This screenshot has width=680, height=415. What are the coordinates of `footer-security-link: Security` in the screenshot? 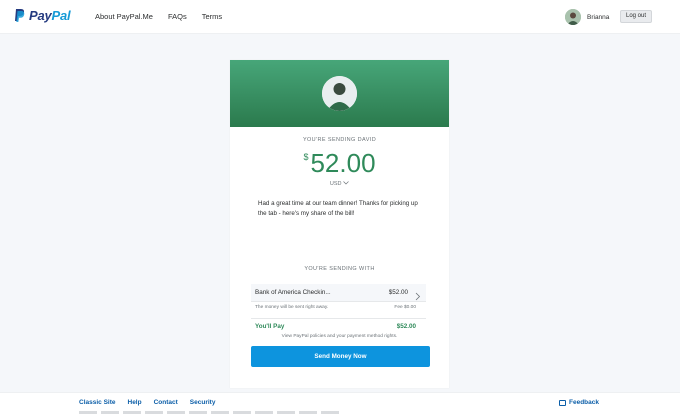 It's located at (203, 402).